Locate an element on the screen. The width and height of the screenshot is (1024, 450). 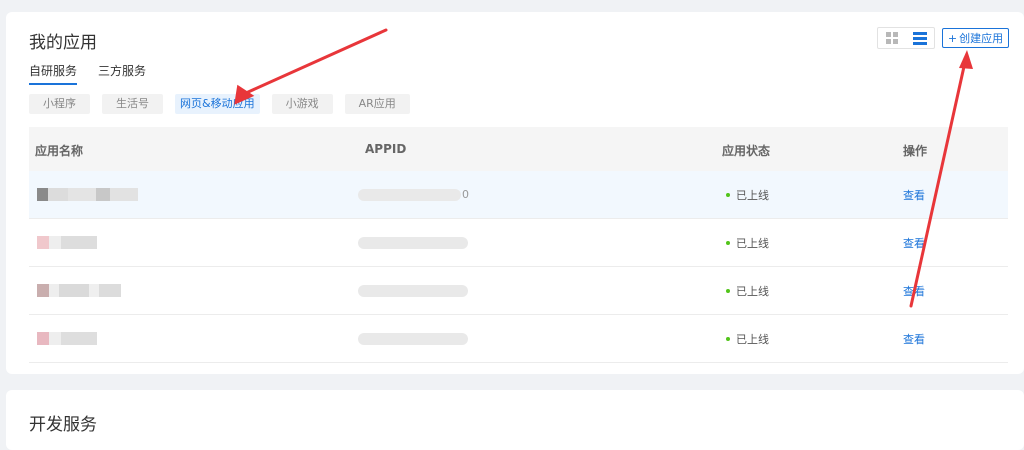
category-mini-program: 小程序 is located at coordinates (59, 104).